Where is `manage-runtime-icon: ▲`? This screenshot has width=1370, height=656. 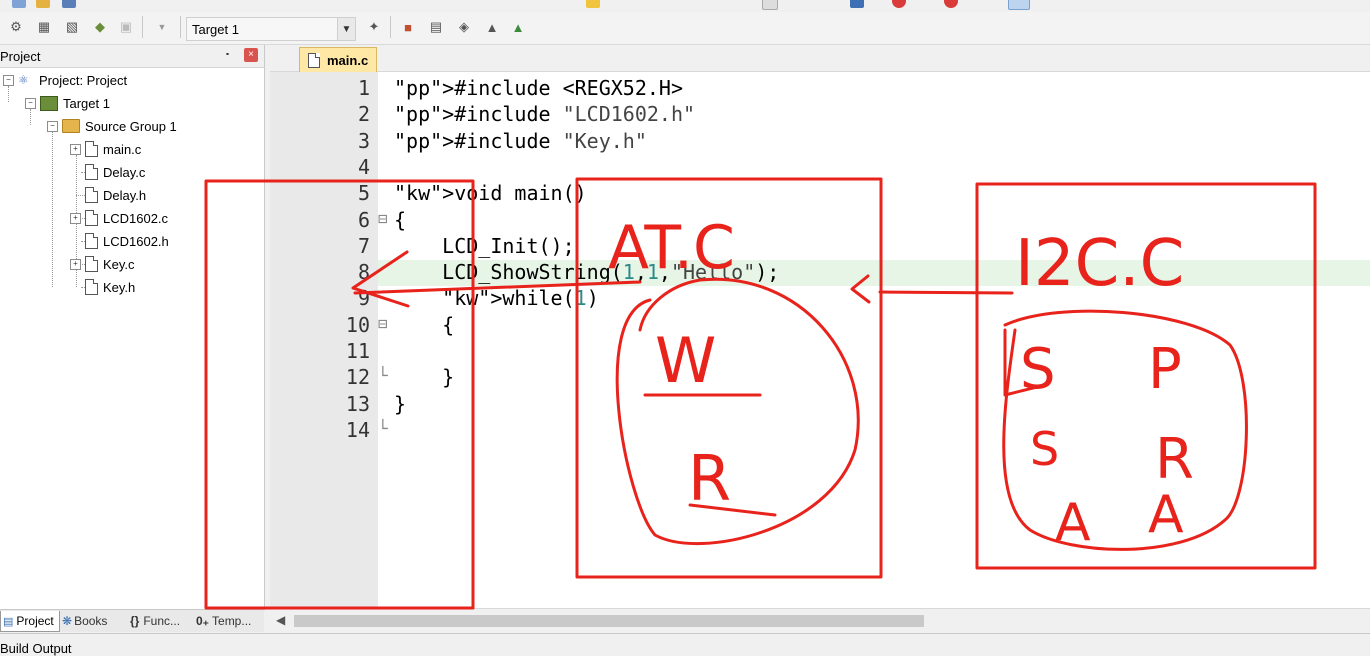 manage-runtime-icon: ▲ is located at coordinates (518, 27).